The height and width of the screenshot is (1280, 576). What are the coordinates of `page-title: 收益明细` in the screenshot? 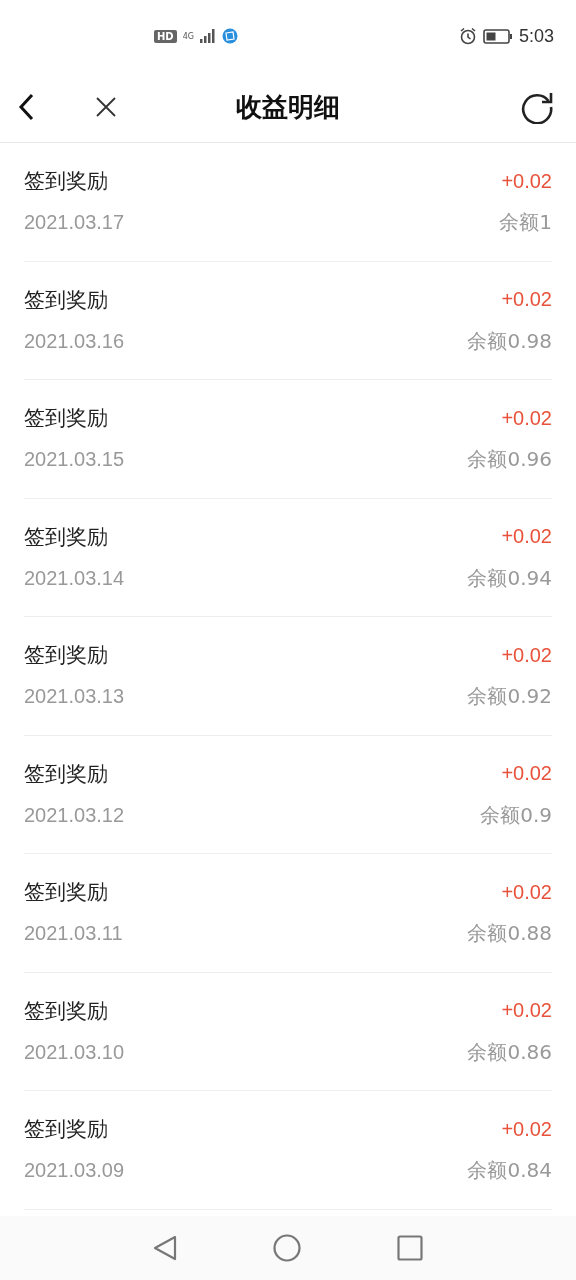 It's located at (288, 107).